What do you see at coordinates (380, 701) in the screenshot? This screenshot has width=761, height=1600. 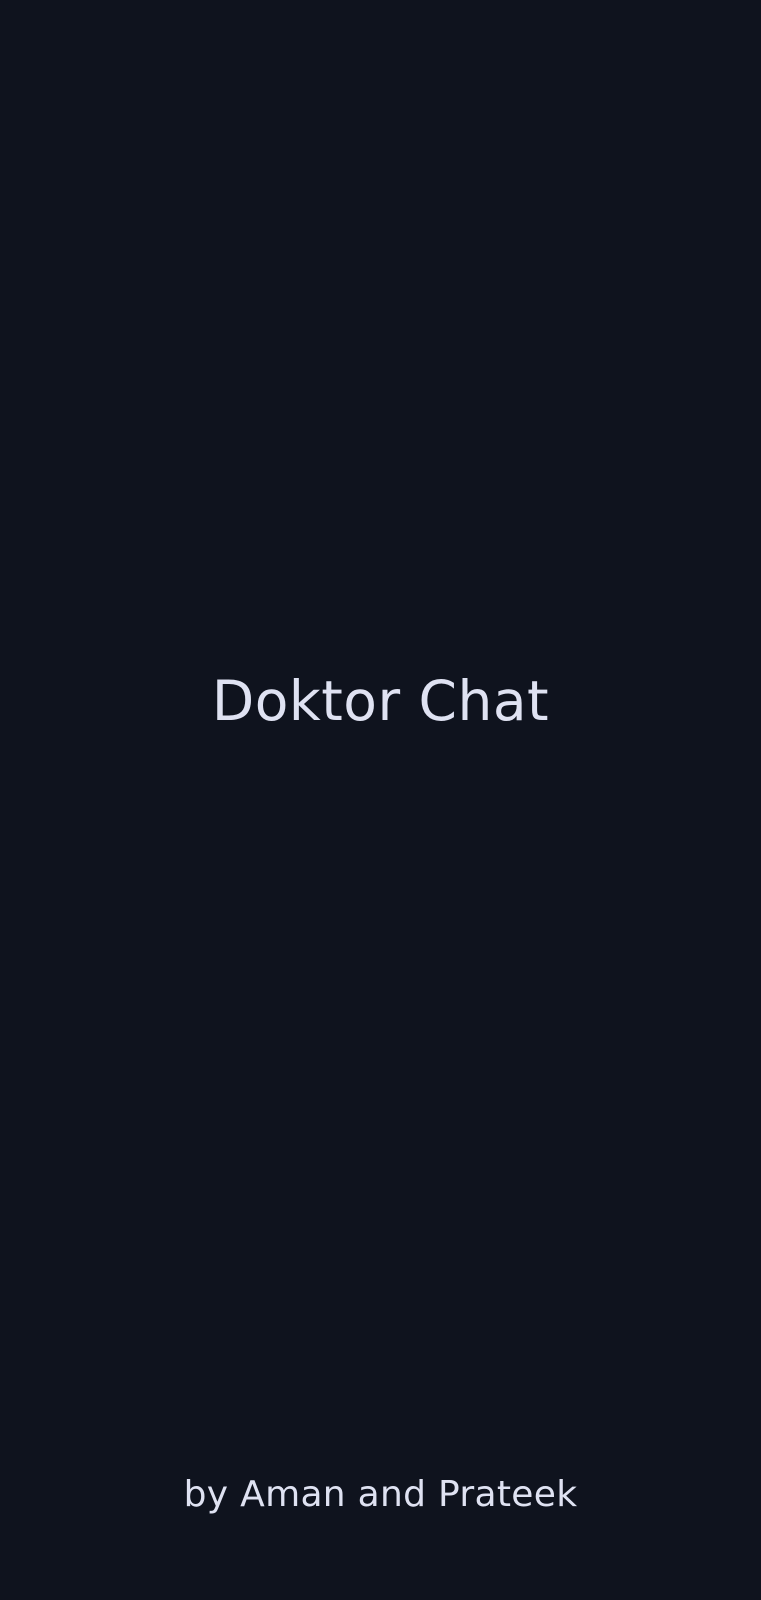 I see `app-title: Doktor Chat` at bounding box center [380, 701].